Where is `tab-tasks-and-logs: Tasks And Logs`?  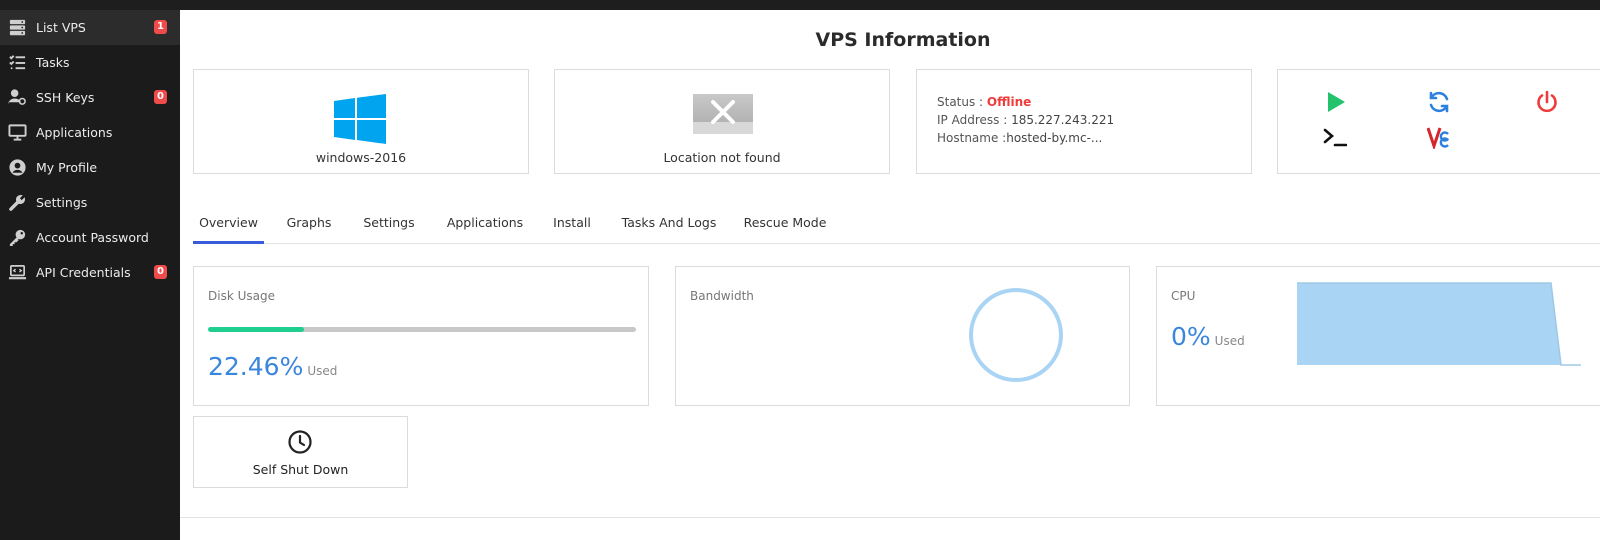 tab-tasks-and-logs: Tasks And Logs is located at coordinates (669, 225).